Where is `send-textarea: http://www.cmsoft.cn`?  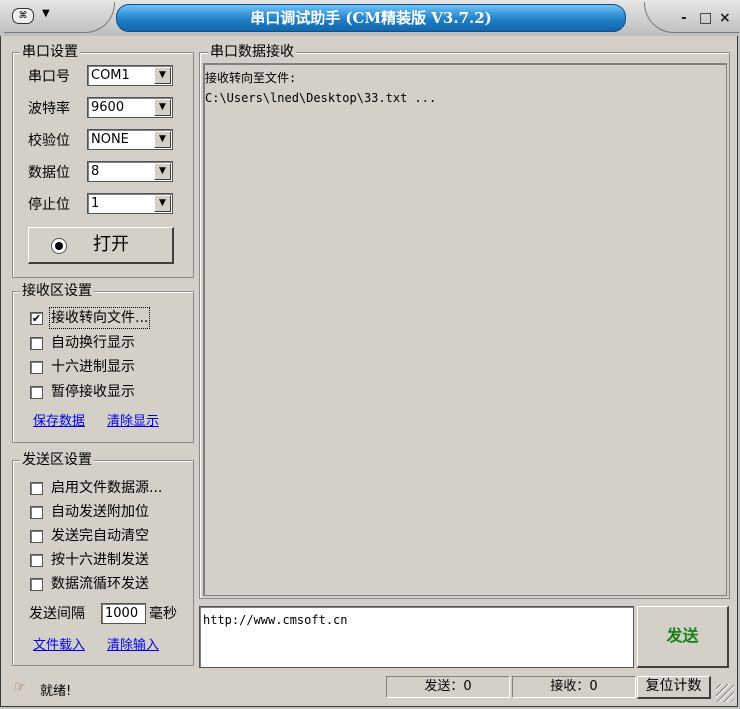
send-textarea: http://www.cmsoft.cn is located at coordinates (416, 637).